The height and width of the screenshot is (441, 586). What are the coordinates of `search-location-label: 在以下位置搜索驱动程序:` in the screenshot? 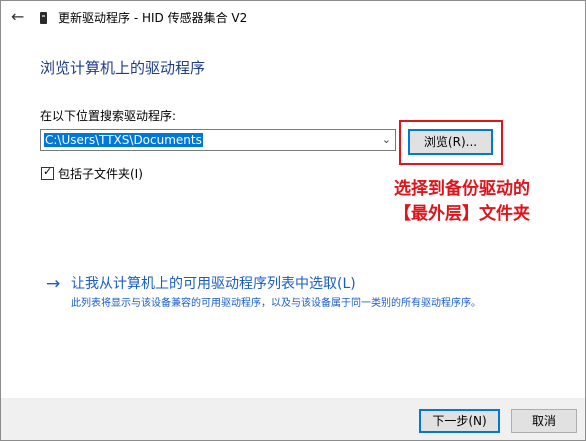 It's located at (108, 116).